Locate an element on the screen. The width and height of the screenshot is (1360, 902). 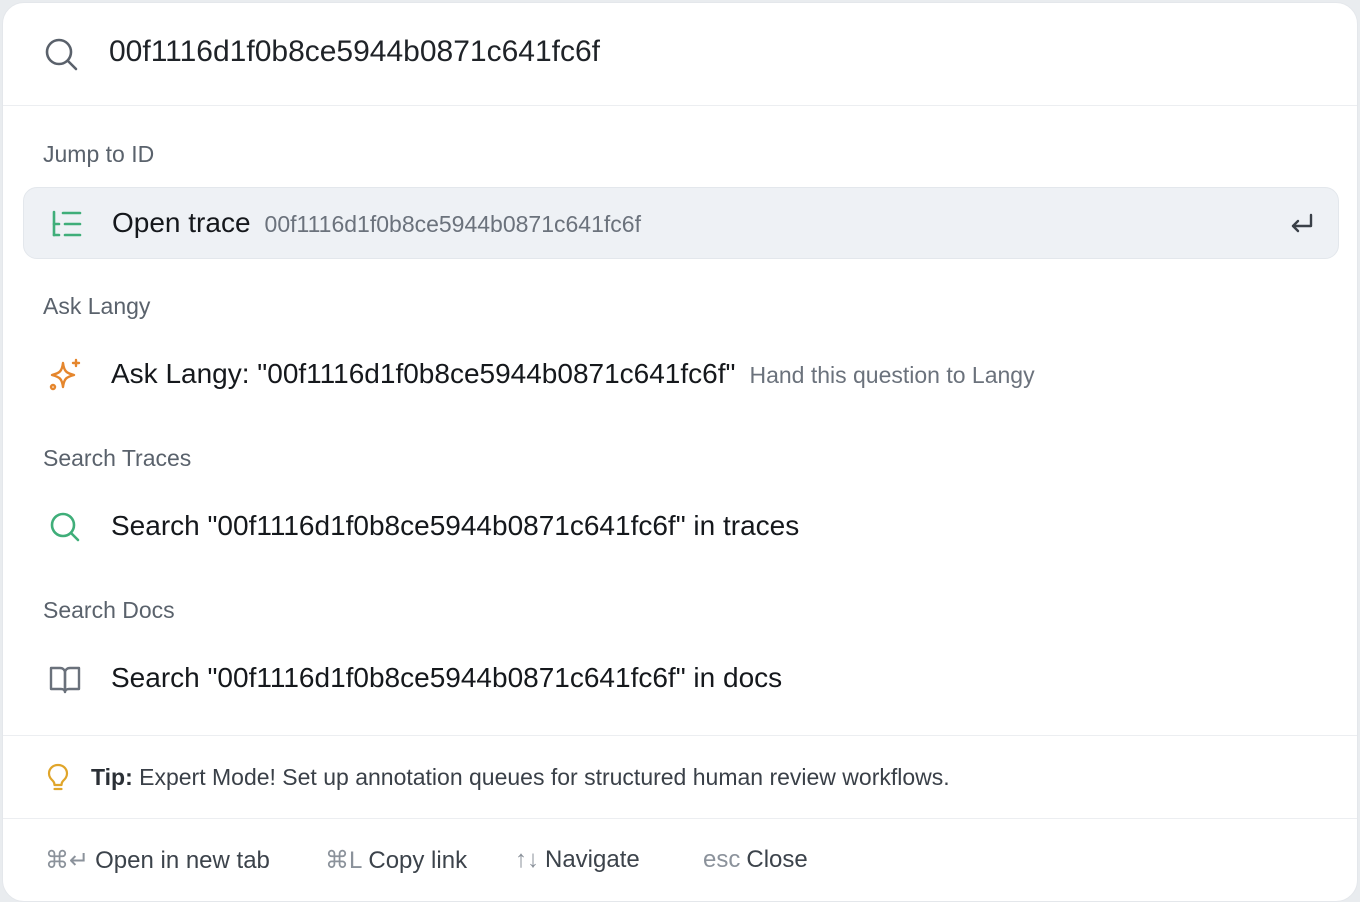
hint-label: Copy link is located at coordinates (418, 860).